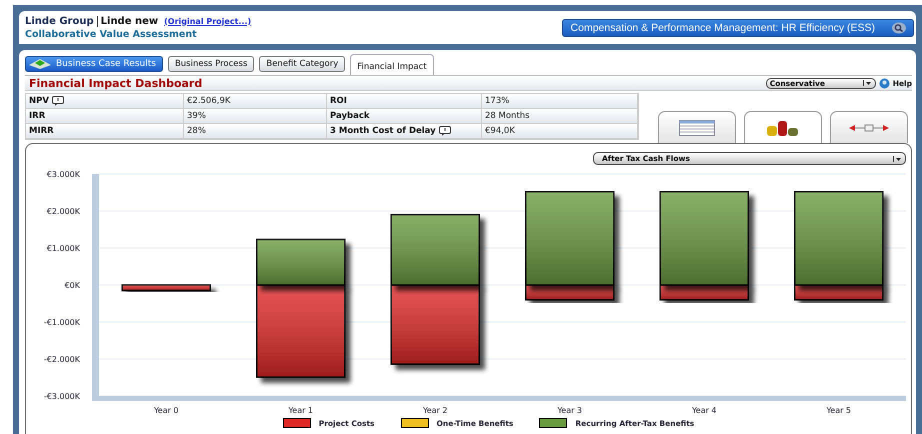 The height and width of the screenshot is (434, 922). Describe the element at coordinates (208, 101) in the screenshot. I see `metric-value: €2.506,9K` at that location.